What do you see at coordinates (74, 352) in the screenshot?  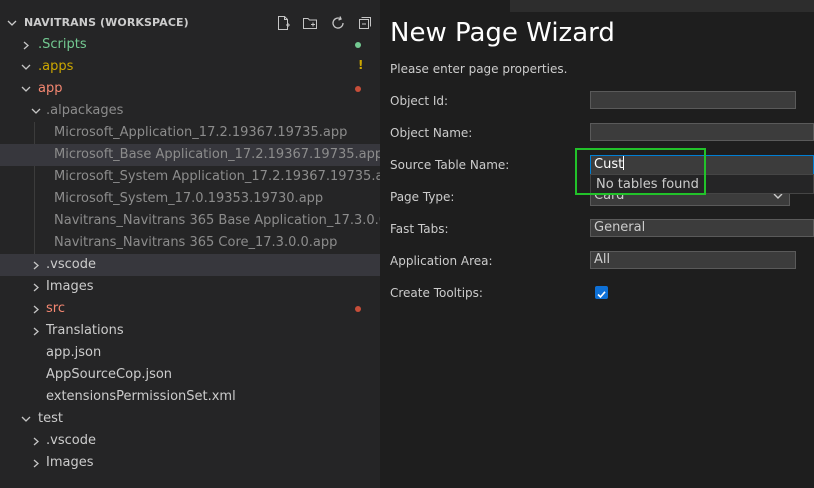 I see `tree-item-label: app.json` at bounding box center [74, 352].